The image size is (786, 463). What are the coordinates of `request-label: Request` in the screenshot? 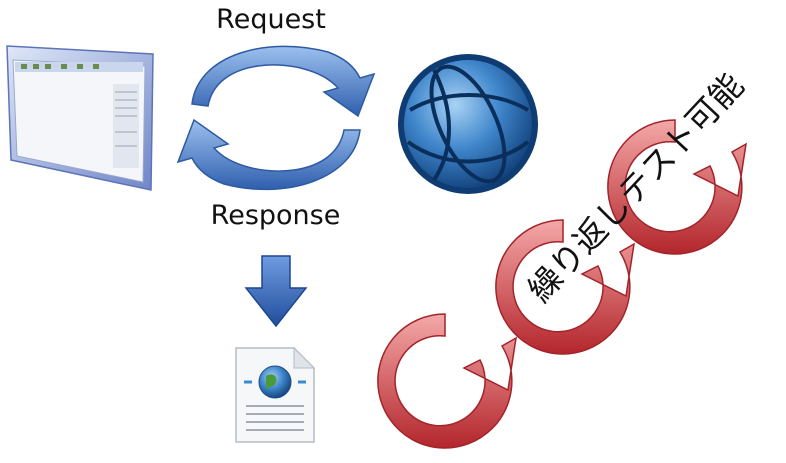 It's located at (271, 19).